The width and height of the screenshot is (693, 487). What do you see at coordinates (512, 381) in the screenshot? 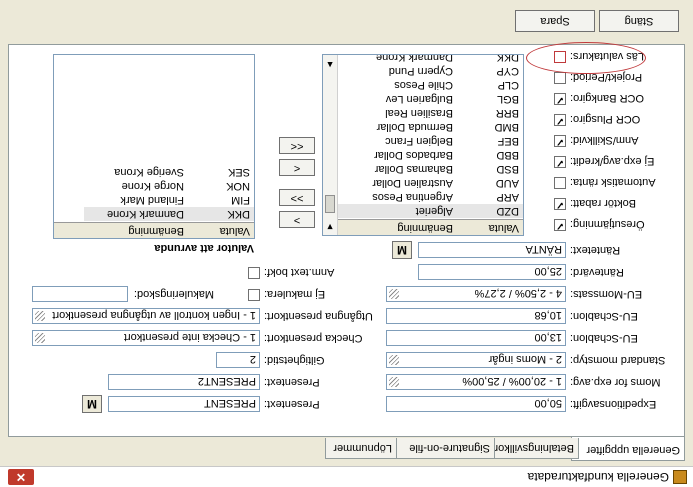
I see `moms-exp-avg-value: 1 - 20,00% / 25,00%` at bounding box center [512, 381].